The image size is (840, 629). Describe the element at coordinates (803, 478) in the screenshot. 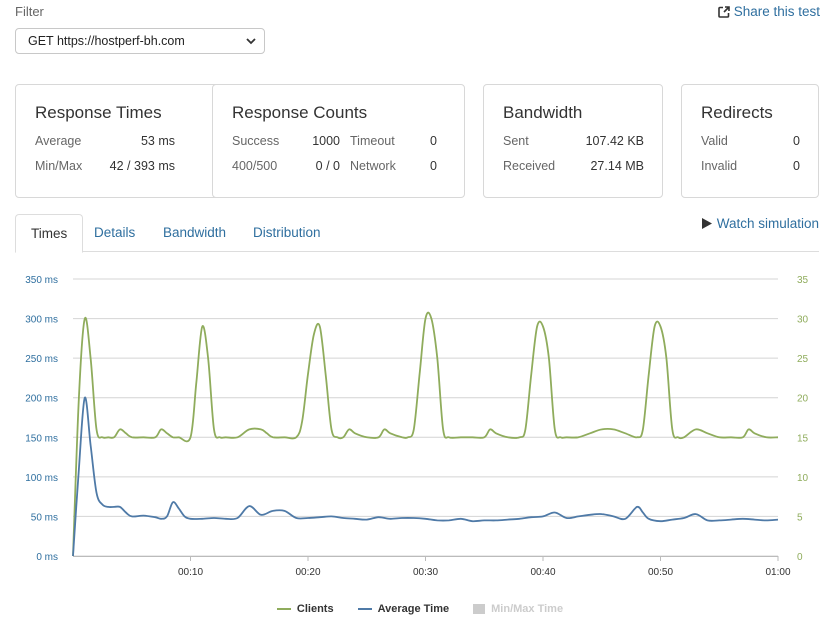

I see `y-right-tick-label: 10` at that location.